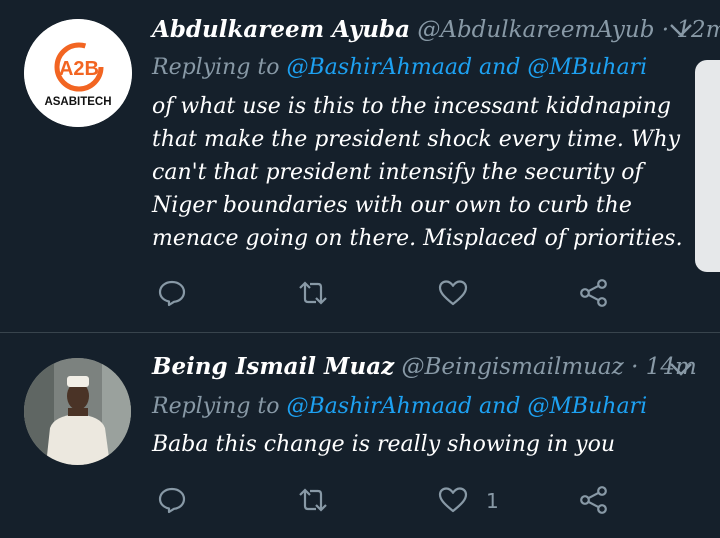 Image resolution: width=720 pixels, height=538 pixels. What do you see at coordinates (281, 29) in the screenshot?
I see `display-name: Abdulkareem Ayuba` at bounding box center [281, 29].